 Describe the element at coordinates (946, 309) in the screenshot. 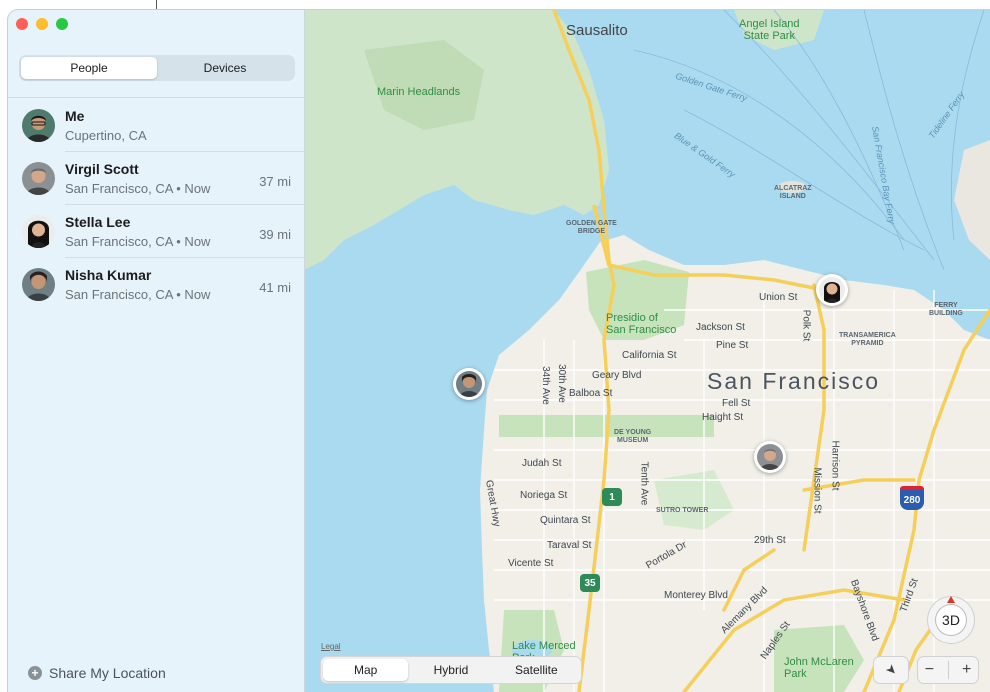

I see `map-label-ferry-building: FERRY BUILDING` at that location.